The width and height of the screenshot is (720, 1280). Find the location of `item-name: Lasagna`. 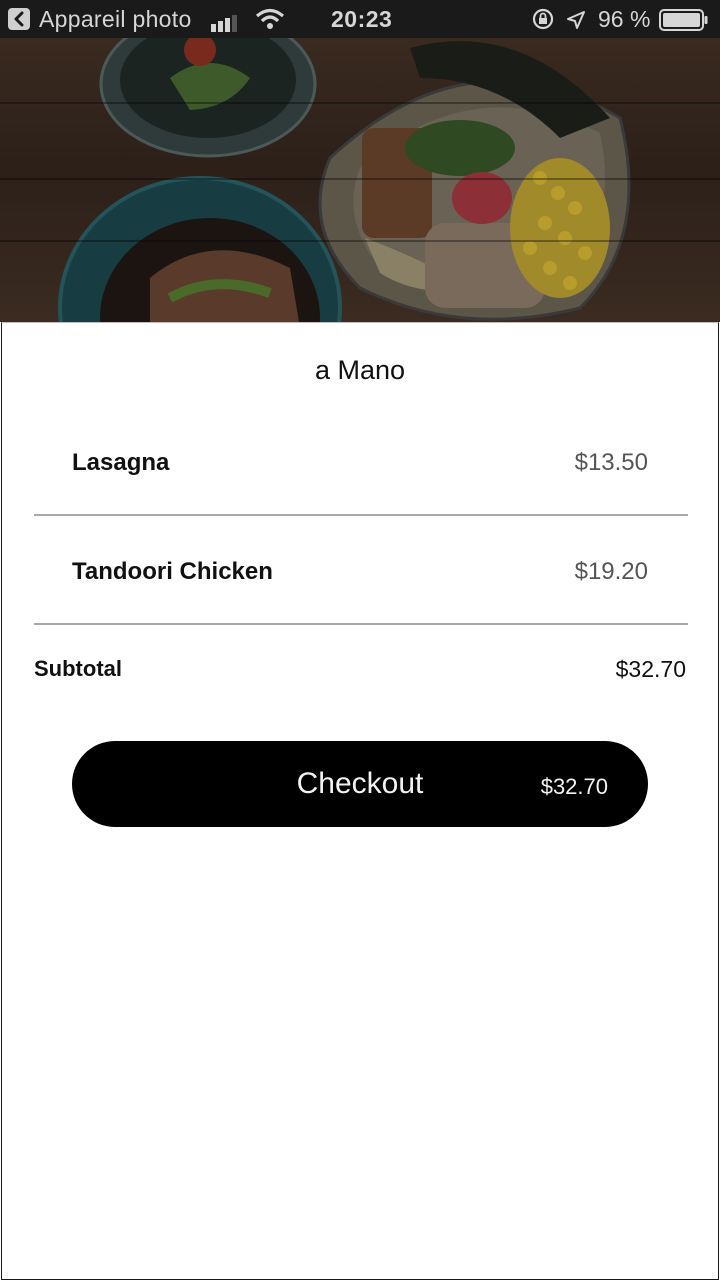

item-name: Lasagna is located at coordinates (121, 462).